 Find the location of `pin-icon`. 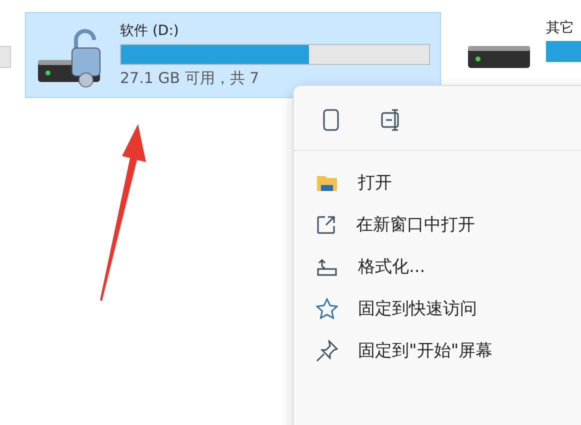

pin-icon is located at coordinates (327, 351).